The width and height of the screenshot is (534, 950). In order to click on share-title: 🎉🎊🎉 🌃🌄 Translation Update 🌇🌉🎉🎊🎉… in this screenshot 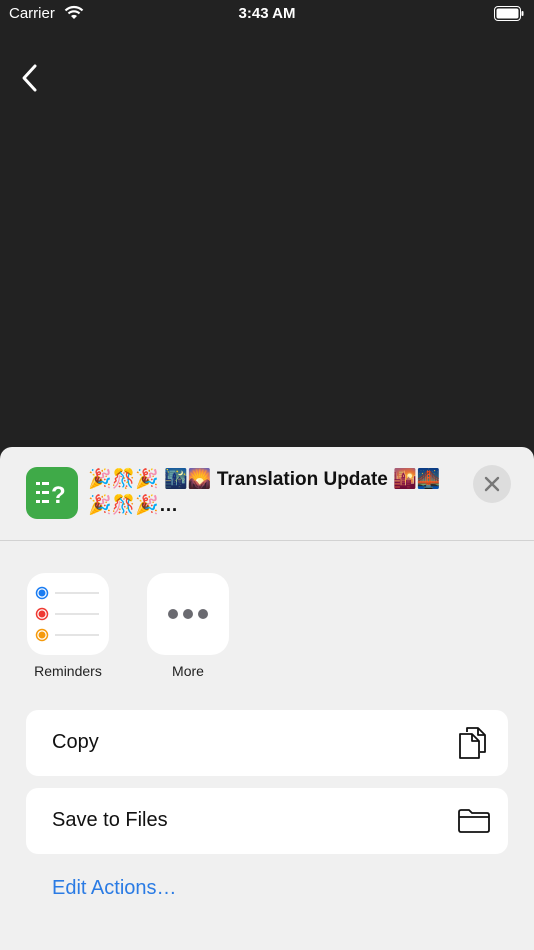, I will do `click(264, 492)`.